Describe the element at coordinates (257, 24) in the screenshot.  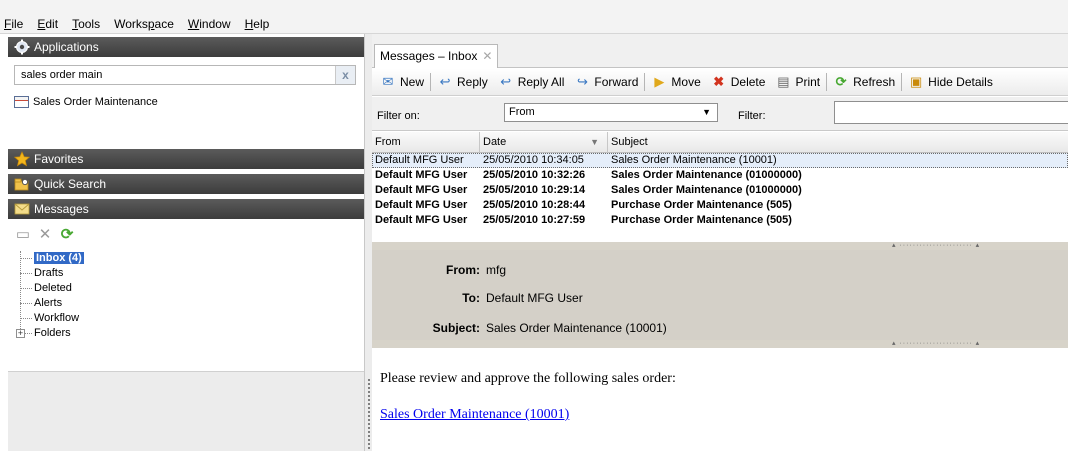
I see `menu-help: Help` at that location.